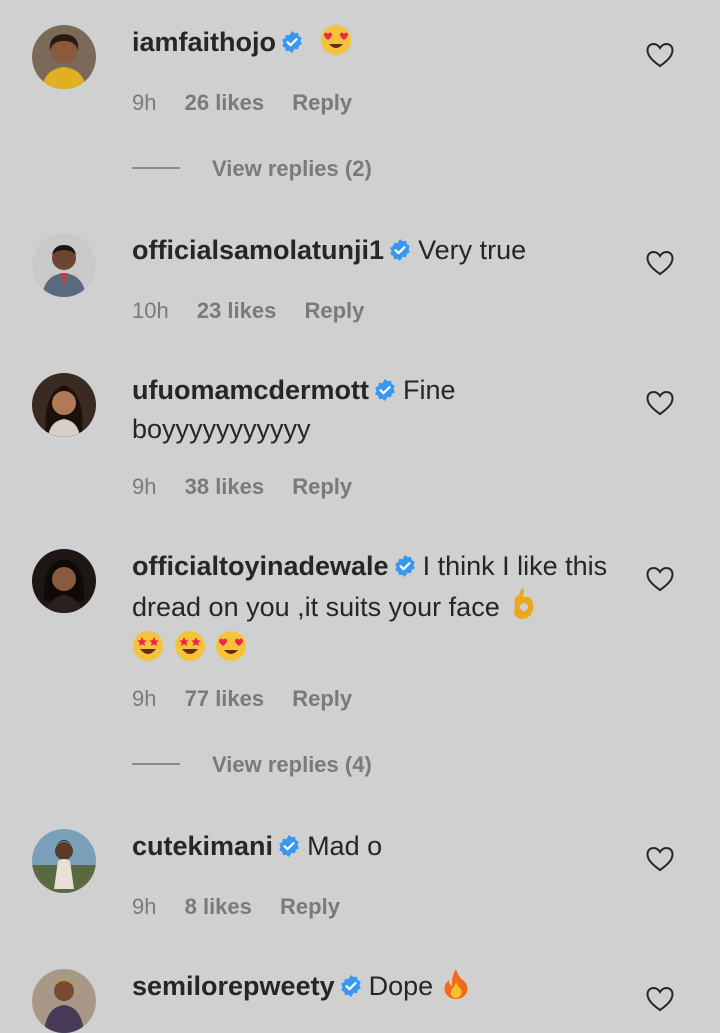 Image resolution: width=720 pixels, height=1033 pixels. I want to click on comment-username: semilorepweety, so click(233, 986).